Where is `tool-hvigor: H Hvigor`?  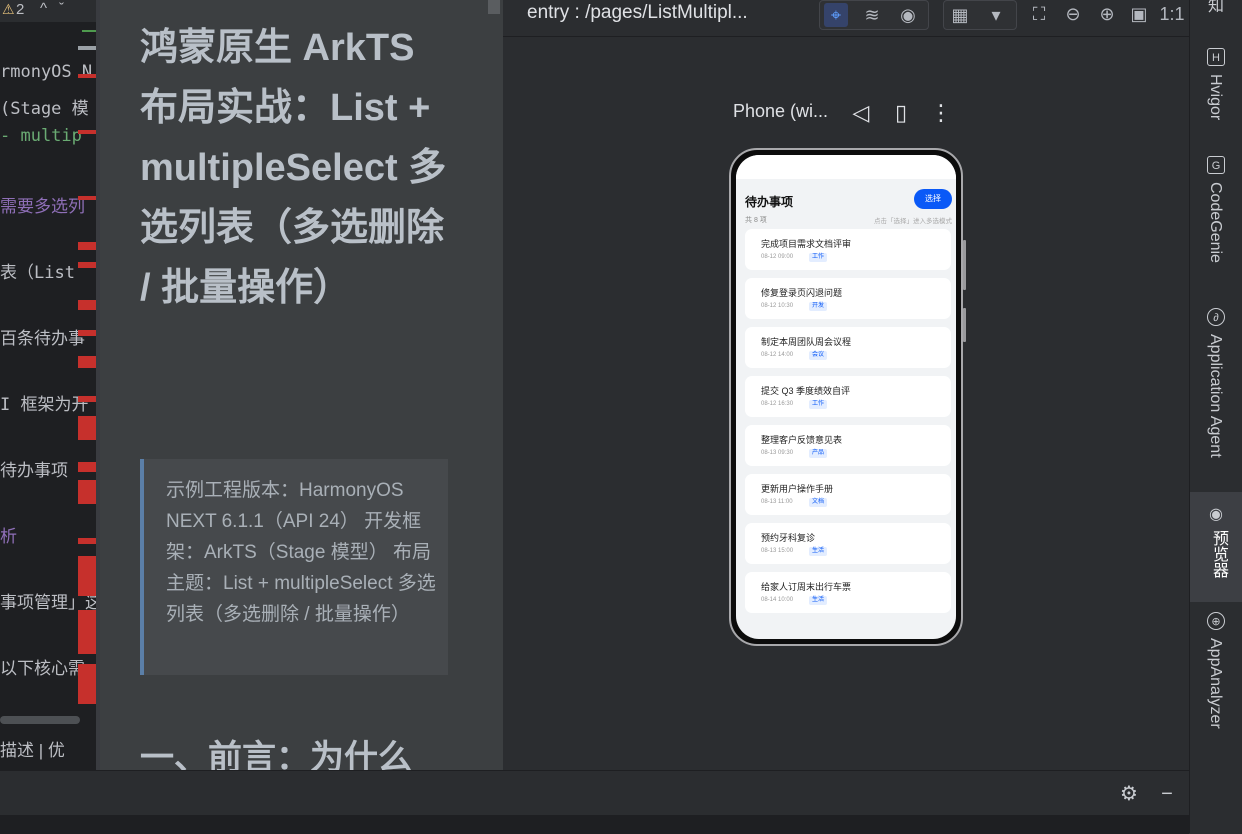 tool-hvigor: H Hvigor is located at coordinates (1216, 88).